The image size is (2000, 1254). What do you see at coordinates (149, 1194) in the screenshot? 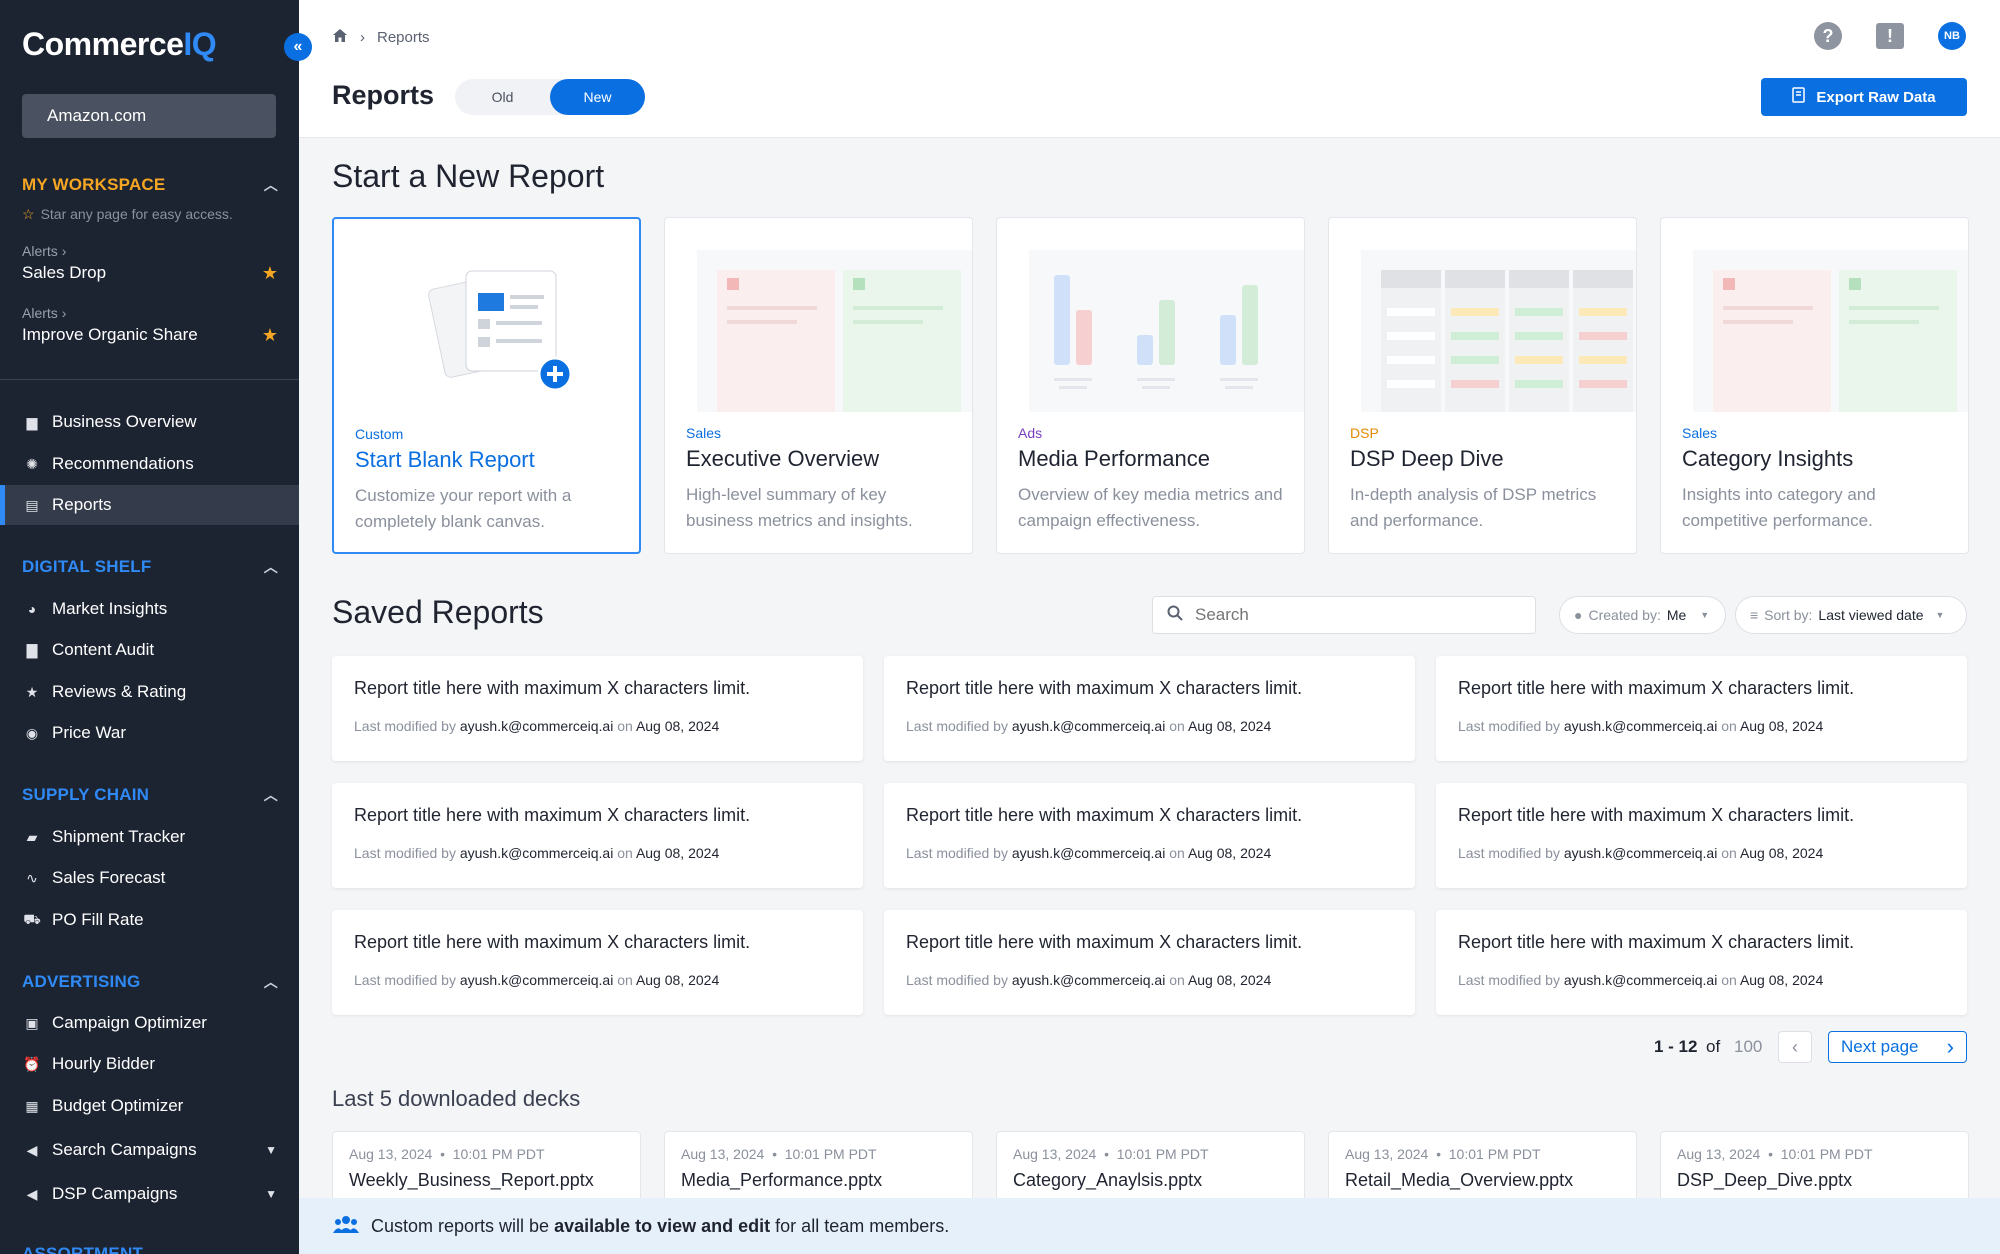
I see `sidebar-item-dsp-campaigns: ◀ DSP Campaigns ▼` at bounding box center [149, 1194].